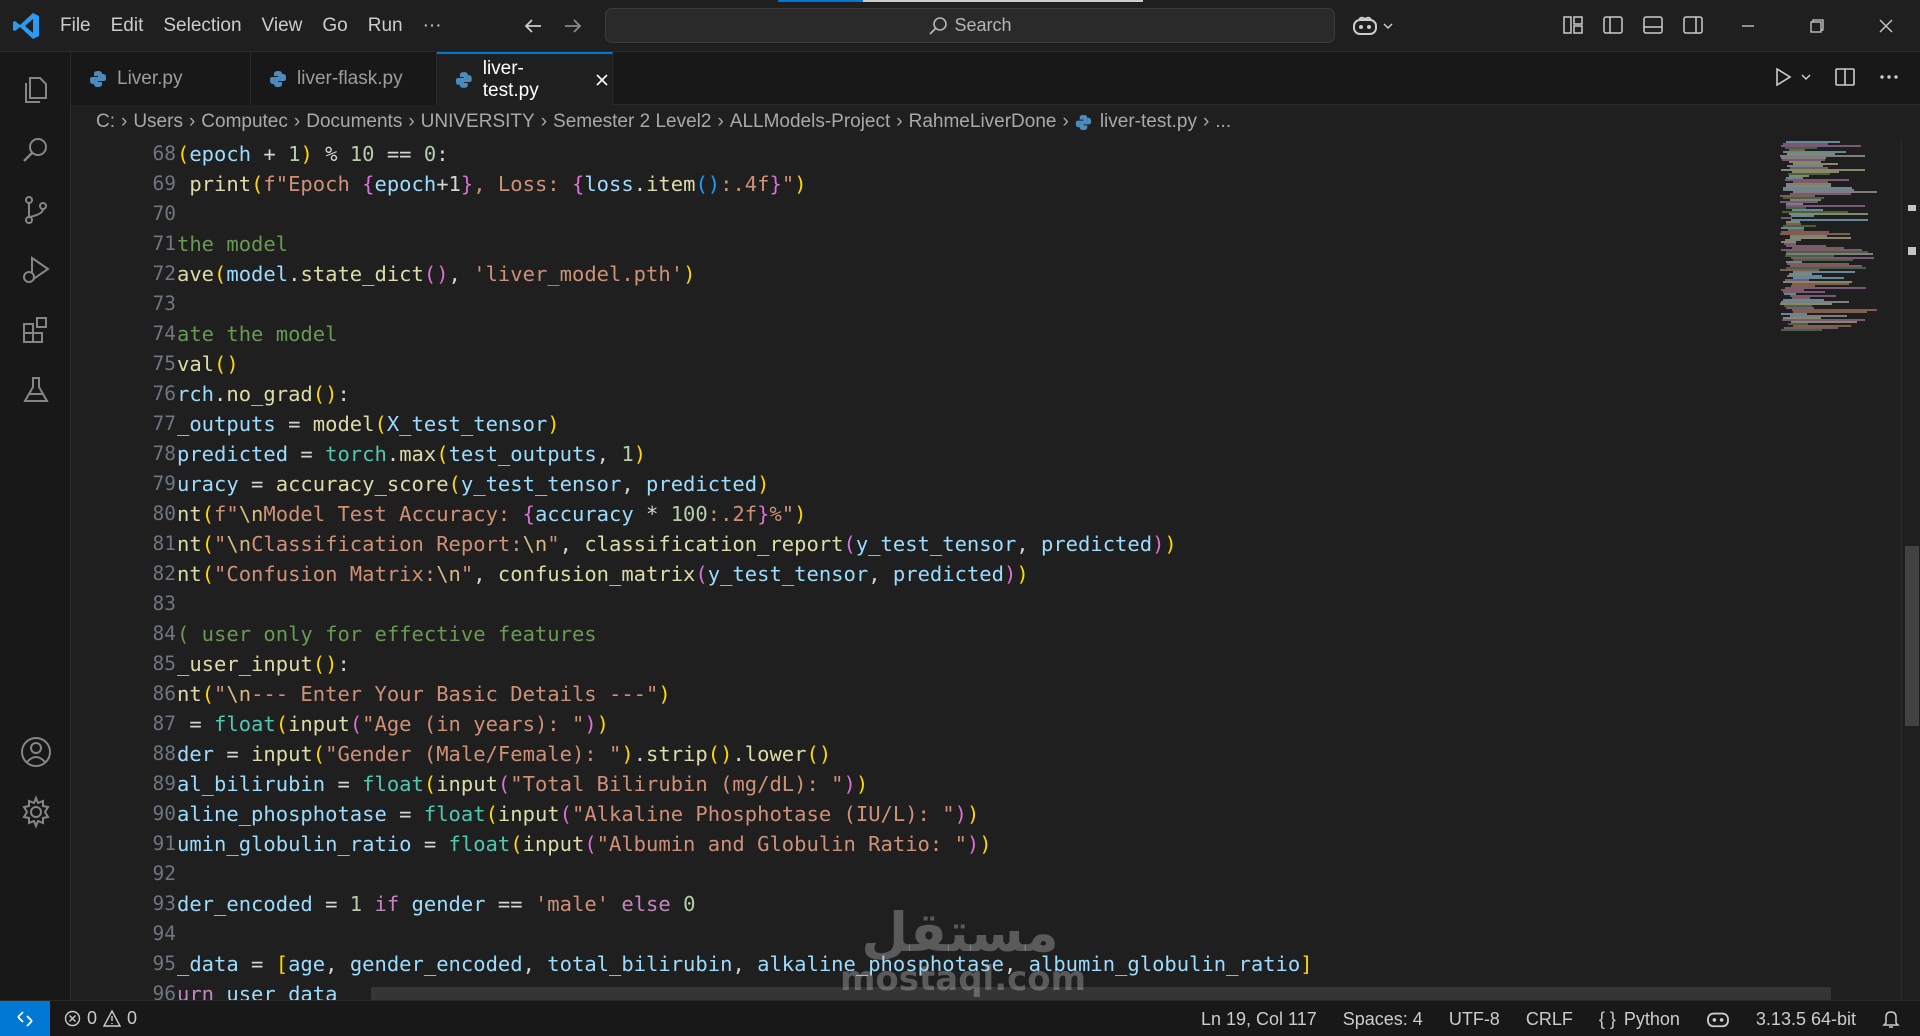  What do you see at coordinates (202, 26) in the screenshot?
I see `menu-selection: Selection` at bounding box center [202, 26].